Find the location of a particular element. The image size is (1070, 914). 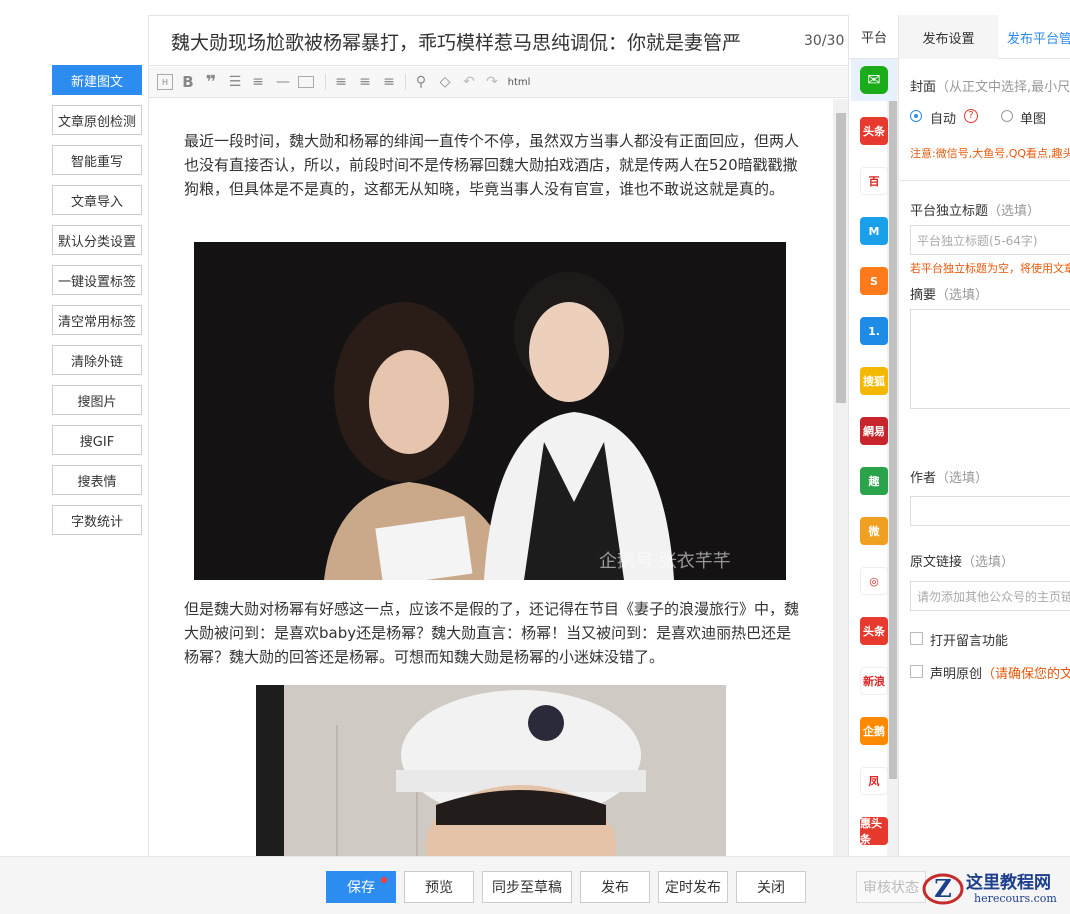

platform-sohu-icon: 搜狐 is located at coordinates (874, 381).